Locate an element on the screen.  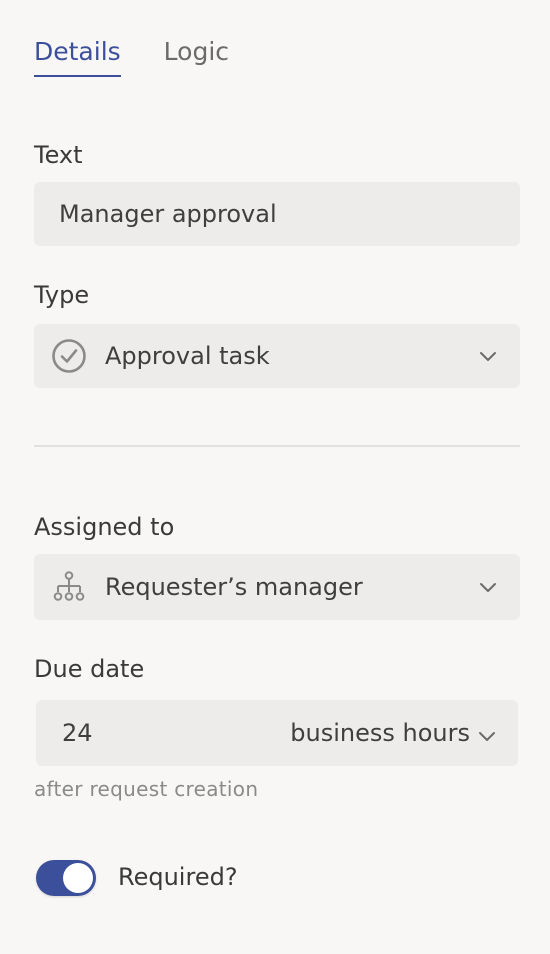
org-chart-icon is located at coordinates (69, 587).